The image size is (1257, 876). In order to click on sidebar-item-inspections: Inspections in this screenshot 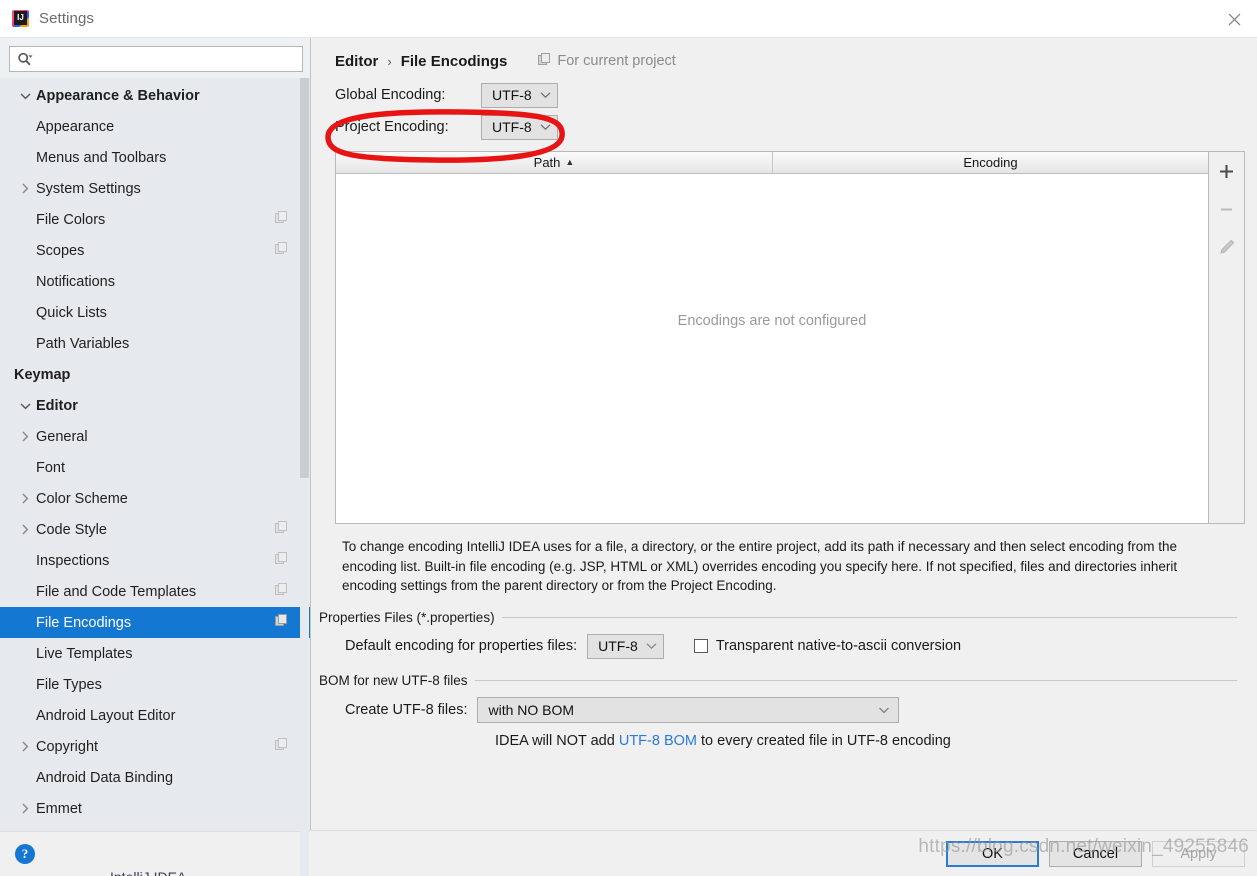, I will do `click(155, 560)`.